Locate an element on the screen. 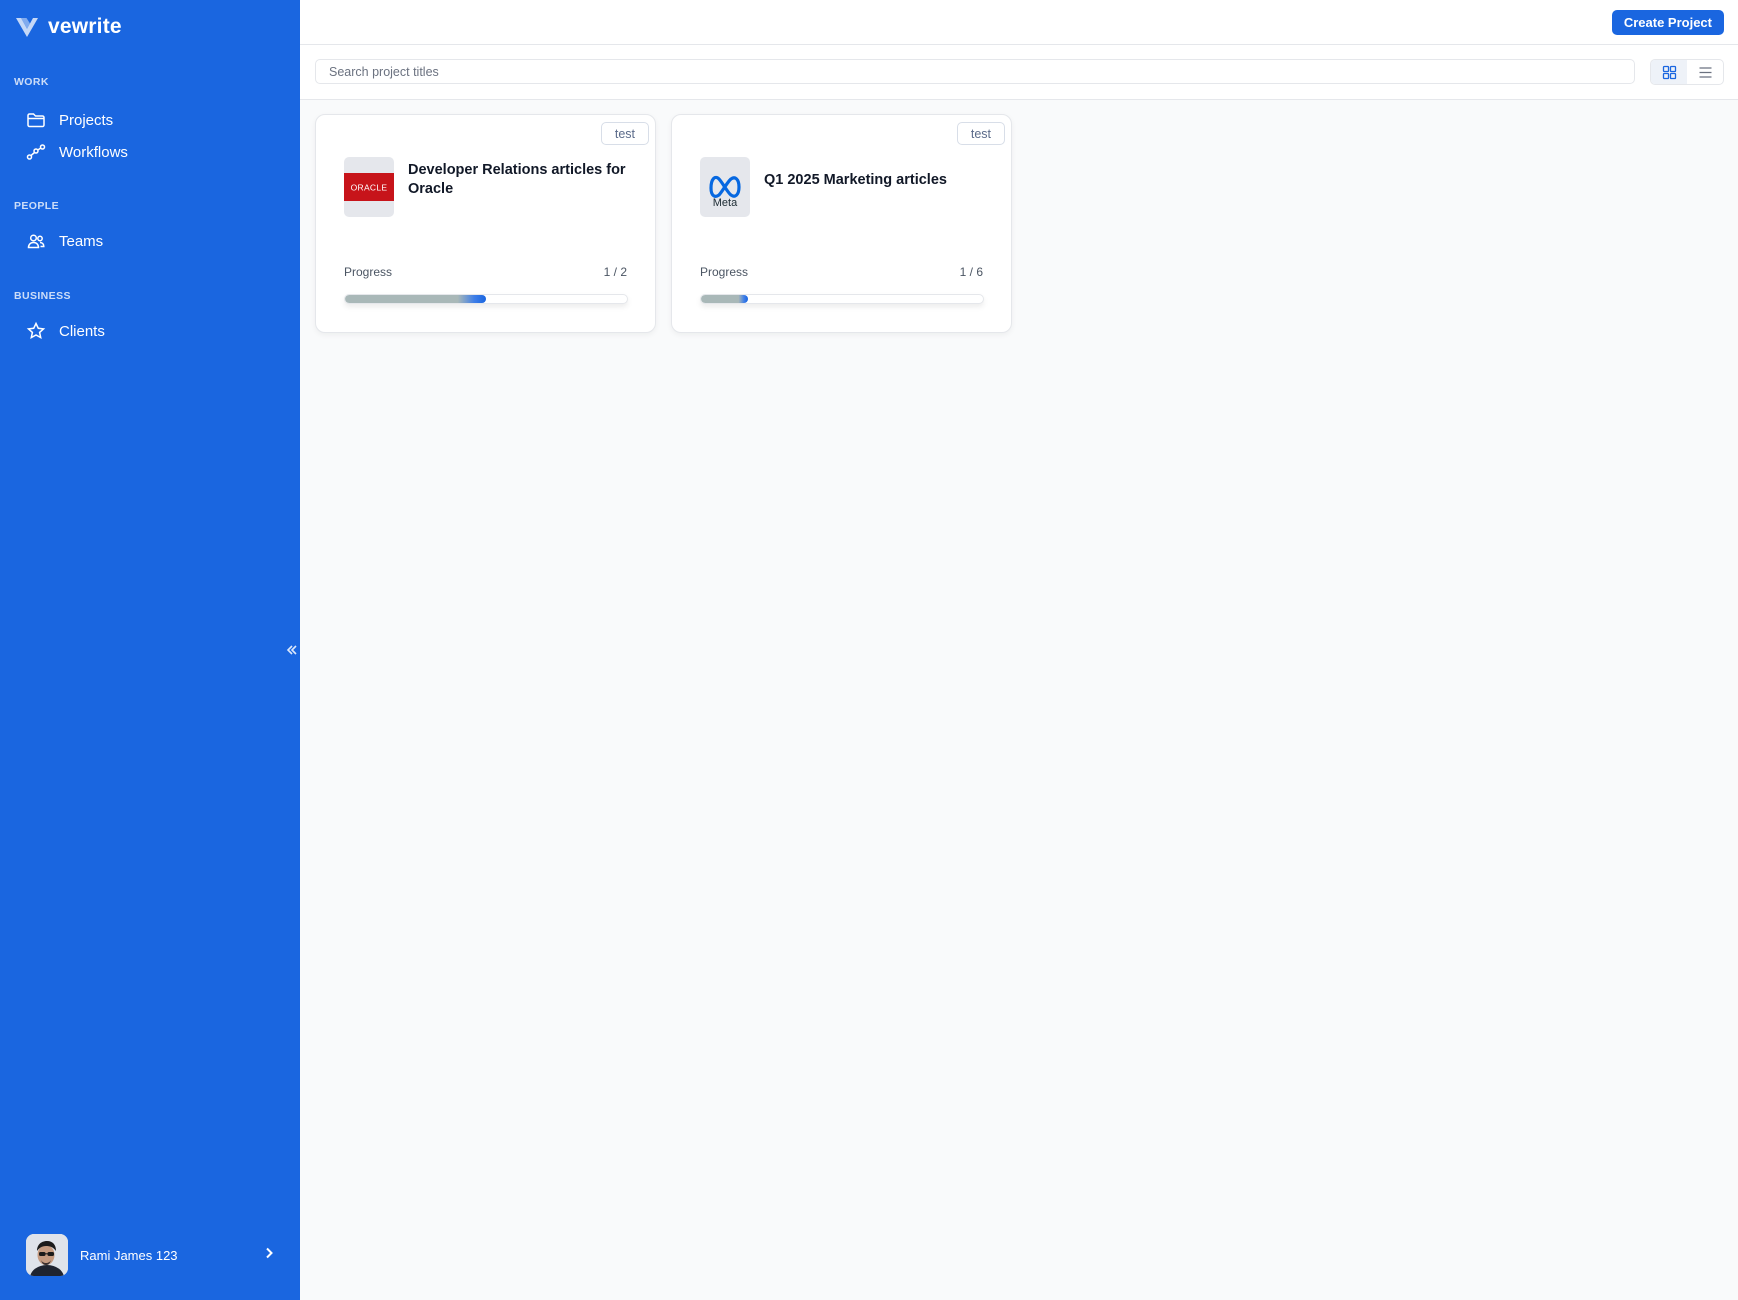  sidebar-item-workflows: Workflows is located at coordinates (77, 152).